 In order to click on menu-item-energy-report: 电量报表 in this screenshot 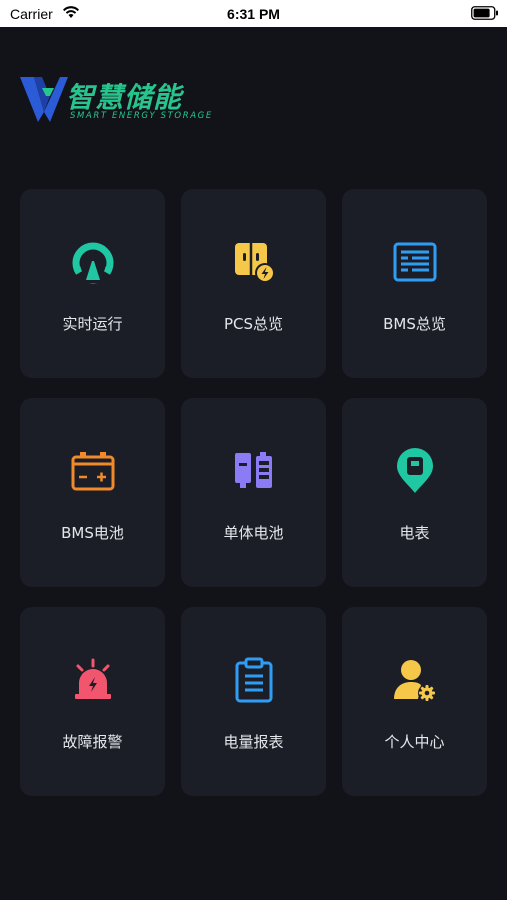, I will do `click(253, 701)`.